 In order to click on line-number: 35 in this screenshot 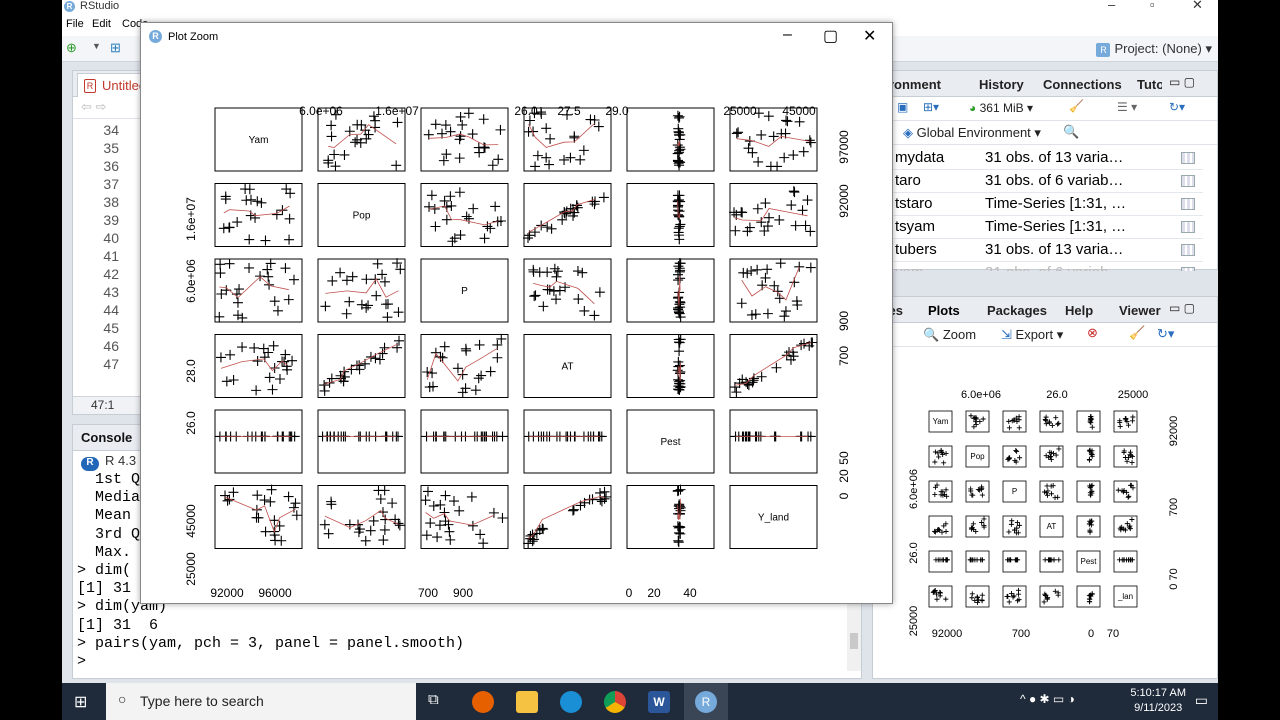, I will do `click(111, 148)`.